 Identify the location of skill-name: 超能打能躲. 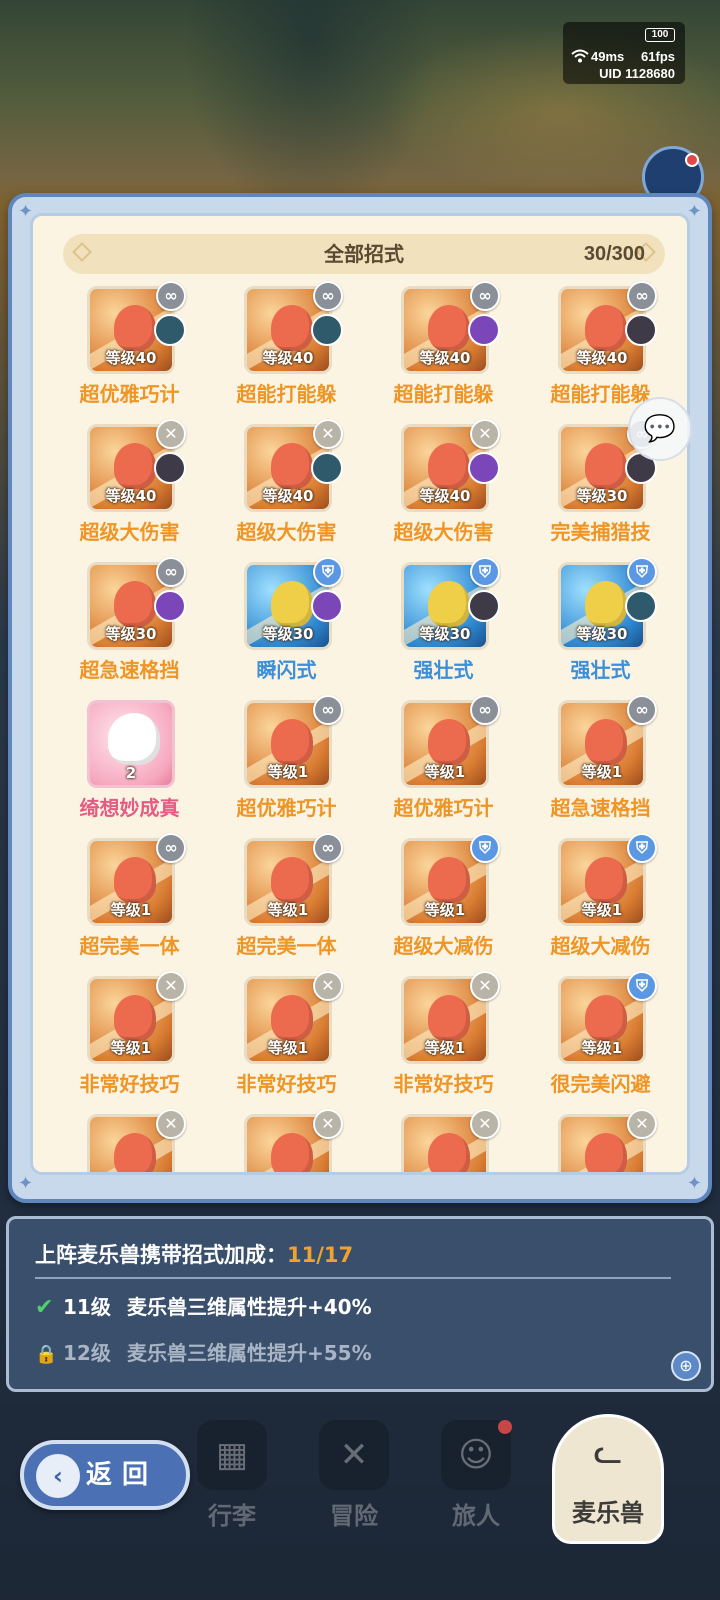
(286, 394).